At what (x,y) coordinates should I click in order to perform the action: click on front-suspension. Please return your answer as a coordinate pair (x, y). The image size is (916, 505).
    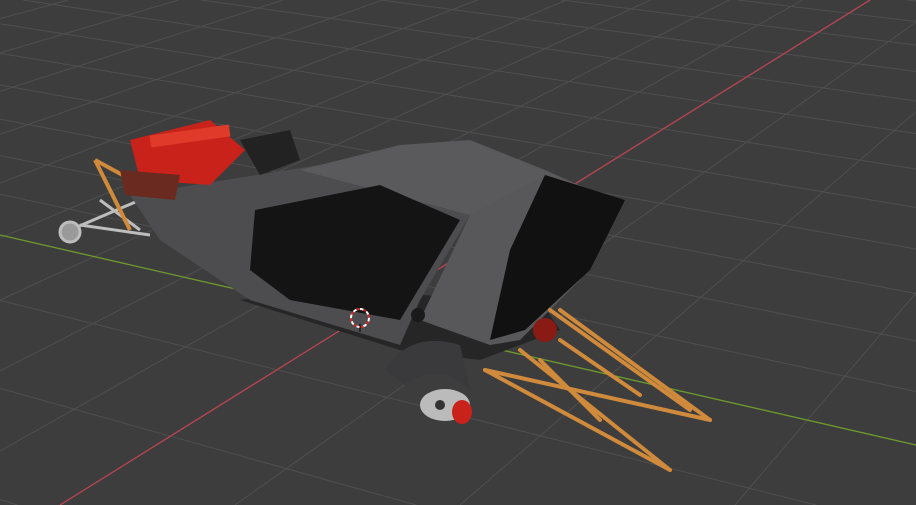
    Looking at the image, I should click on (104, 221).